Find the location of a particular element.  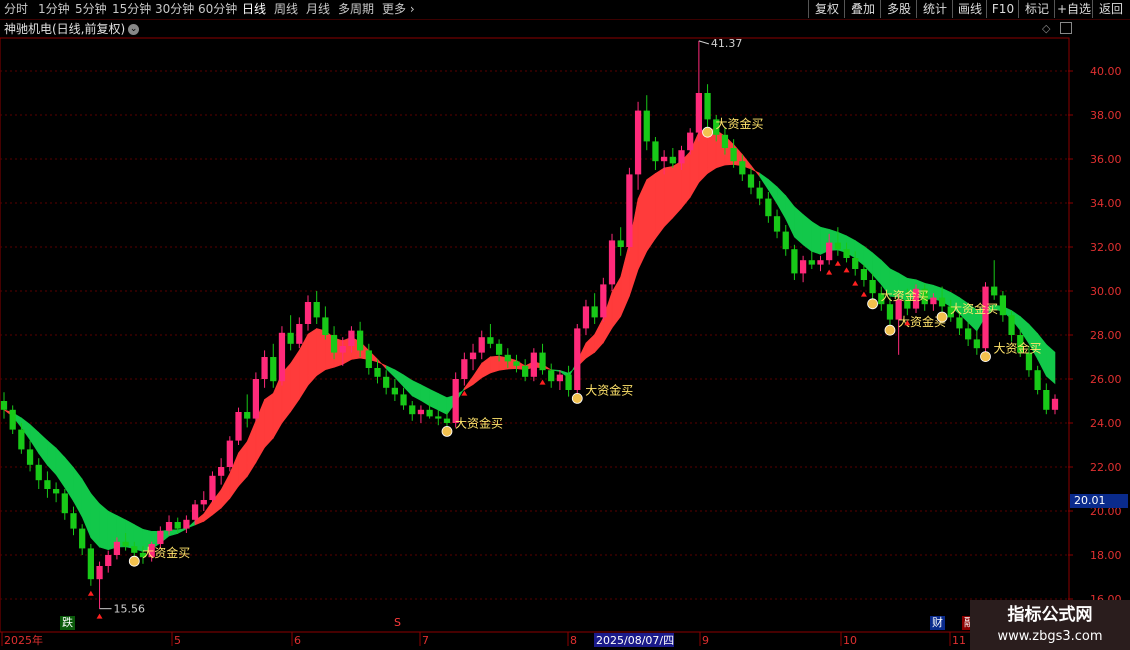

price-axis-label: 40.00 is located at coordinates (1106, 71).